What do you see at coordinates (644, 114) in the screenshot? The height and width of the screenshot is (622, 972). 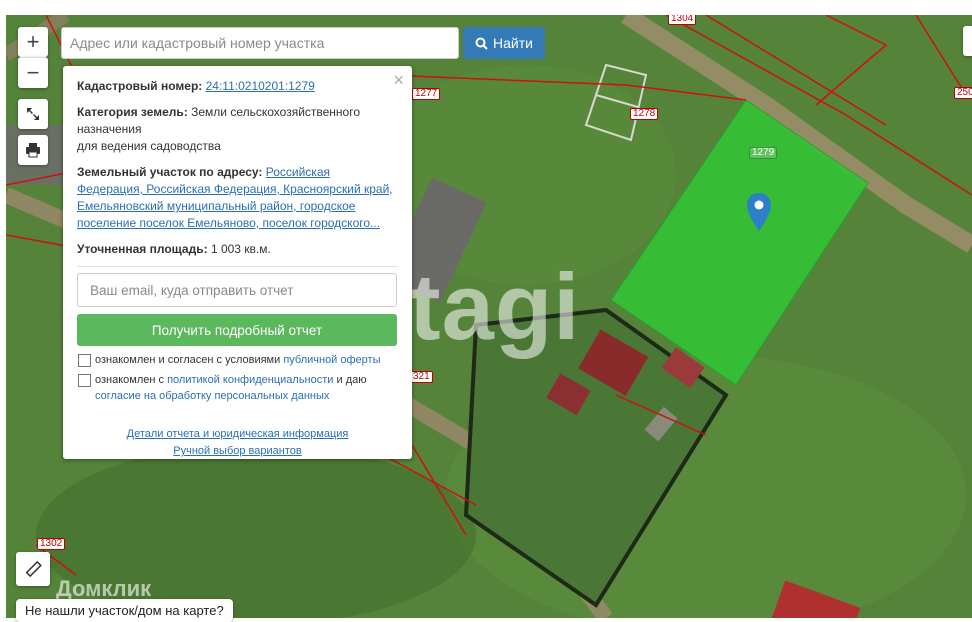 I see `parcel-label-1278: 1278` at bounding box center [644, 114].